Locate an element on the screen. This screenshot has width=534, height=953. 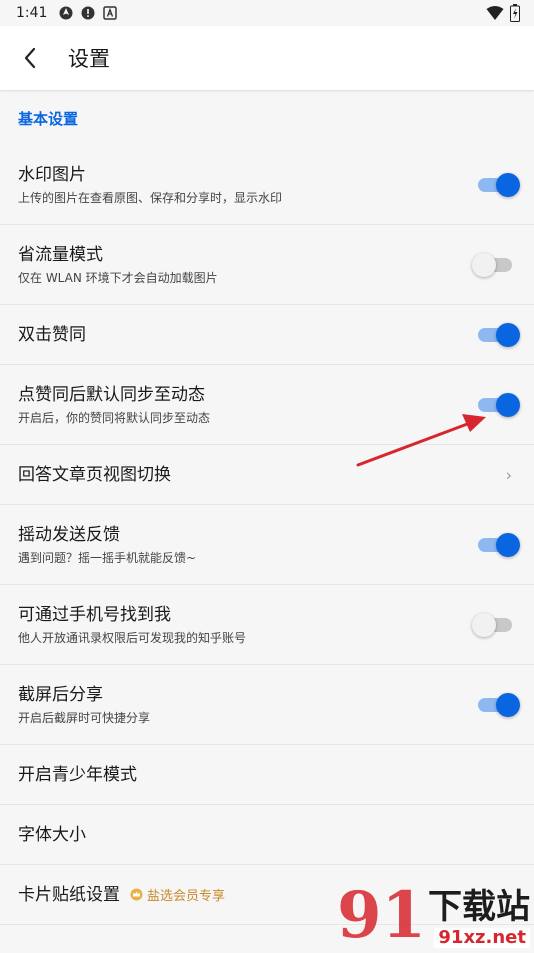
setting-row-sync-upvote: 点赞同后默认同步至动态 开启后，你的赞同将默认同步至动态 is located at coordinates (267, 405).